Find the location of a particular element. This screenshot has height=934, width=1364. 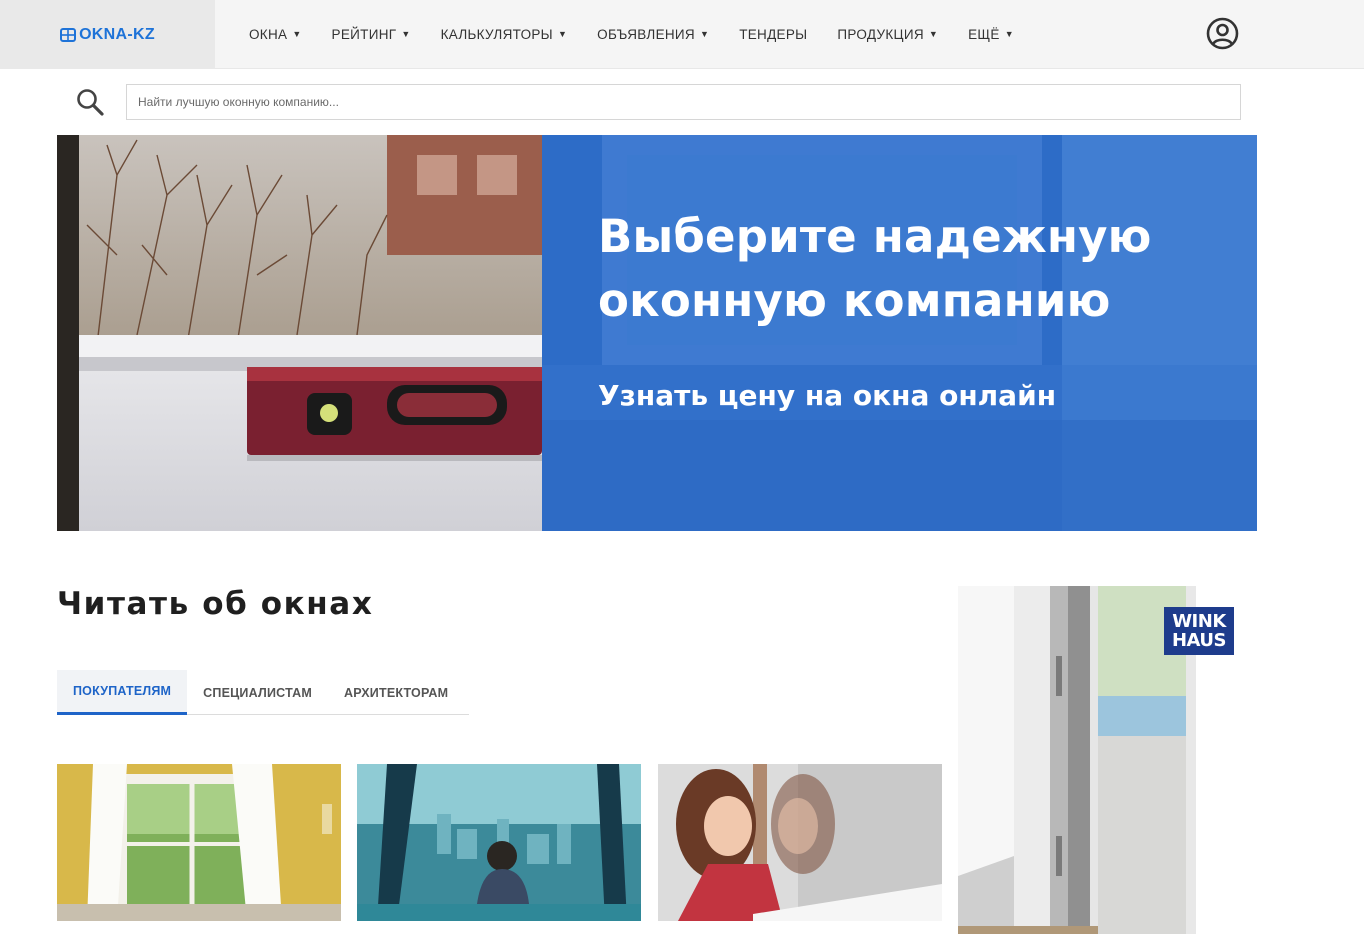

nav-item-ads: ОБЪЯВЛЕНИЯ ▼ is located at coordinates (653, 34).